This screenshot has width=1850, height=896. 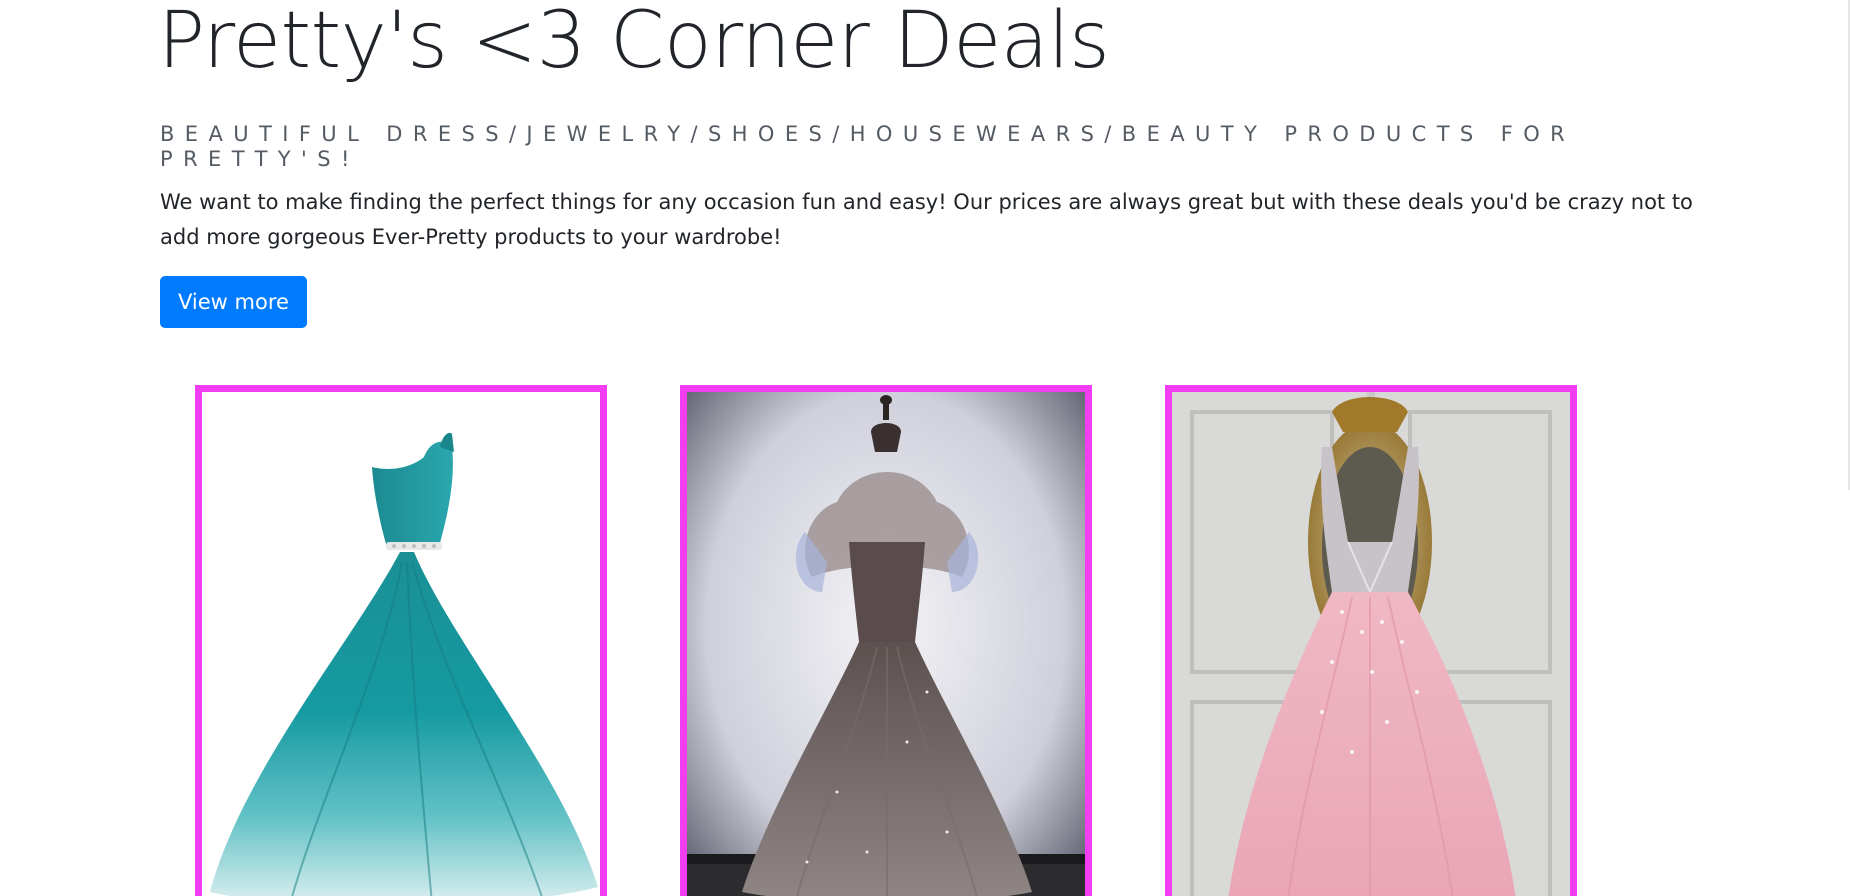 What do you see at coordinates (233, 302) in the screenshot?
I see `view-more-button: View more` at bounding box center [233, 302].